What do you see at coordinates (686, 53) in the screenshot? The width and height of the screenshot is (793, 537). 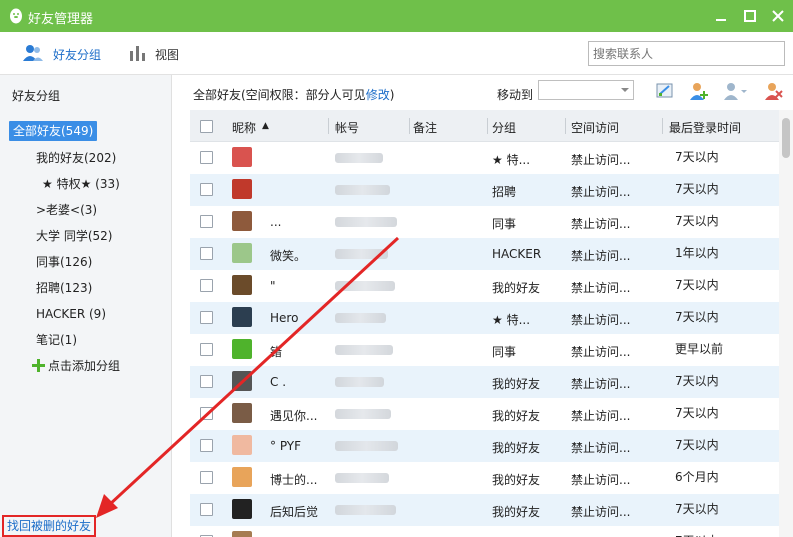 I see `search-input` at bounding box center [686, 53].